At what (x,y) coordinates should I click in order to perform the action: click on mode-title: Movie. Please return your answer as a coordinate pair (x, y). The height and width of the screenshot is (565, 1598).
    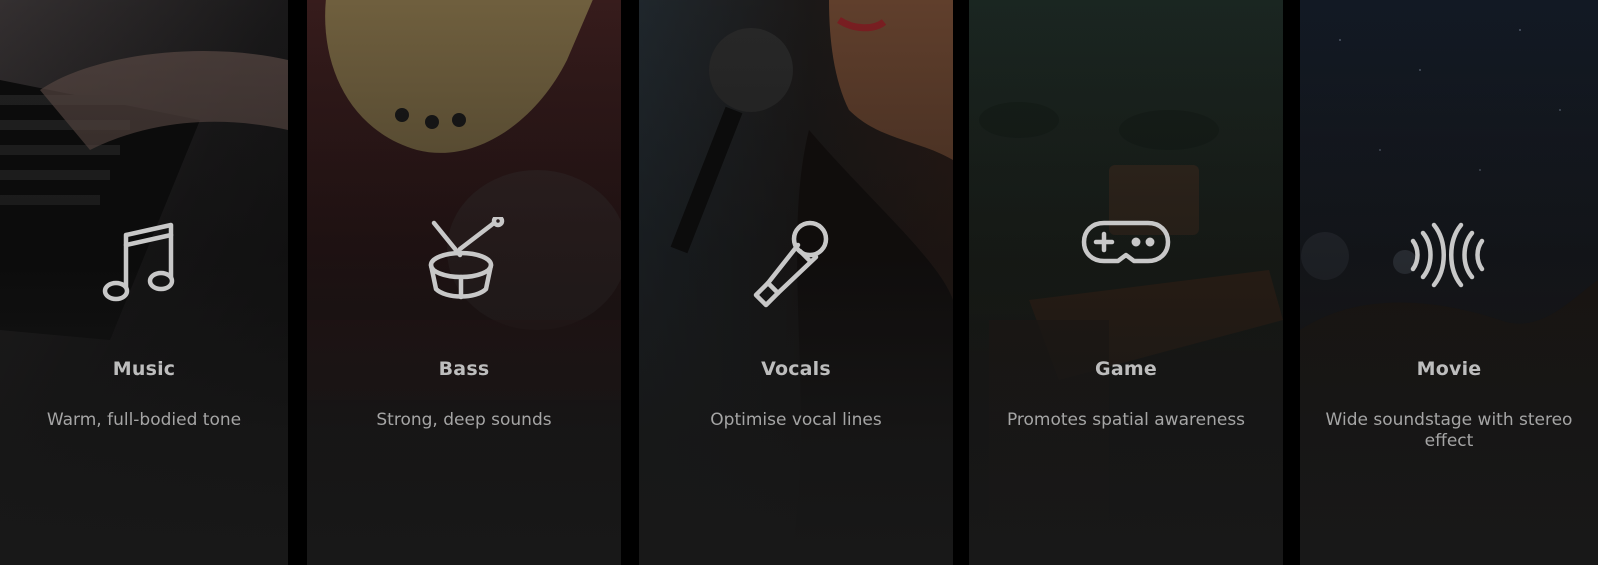
    Looking at the image, I should click on (1449, 369).